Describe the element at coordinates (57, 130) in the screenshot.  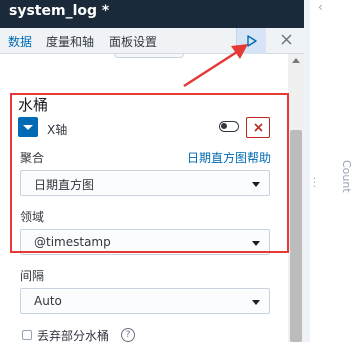
I see `x-axis-label: X轴` at that location.